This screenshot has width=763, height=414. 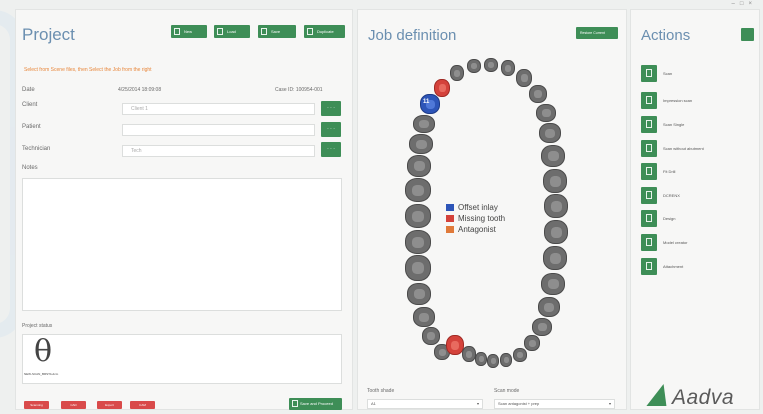 I want to click on impression-scan-icon, so click(x=649, y=100).